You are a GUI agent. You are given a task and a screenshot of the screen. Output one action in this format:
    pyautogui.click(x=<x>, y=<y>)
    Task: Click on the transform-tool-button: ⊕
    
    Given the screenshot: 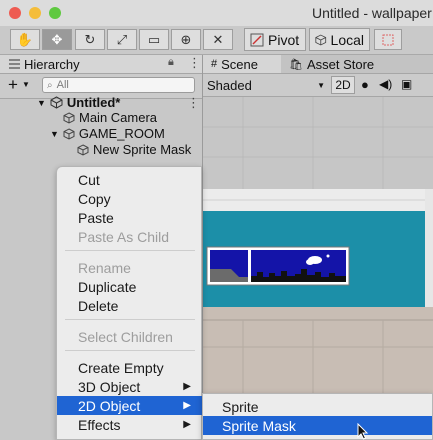 What is the action you would take?
    pyautogui.click(x=186, y=39)
    